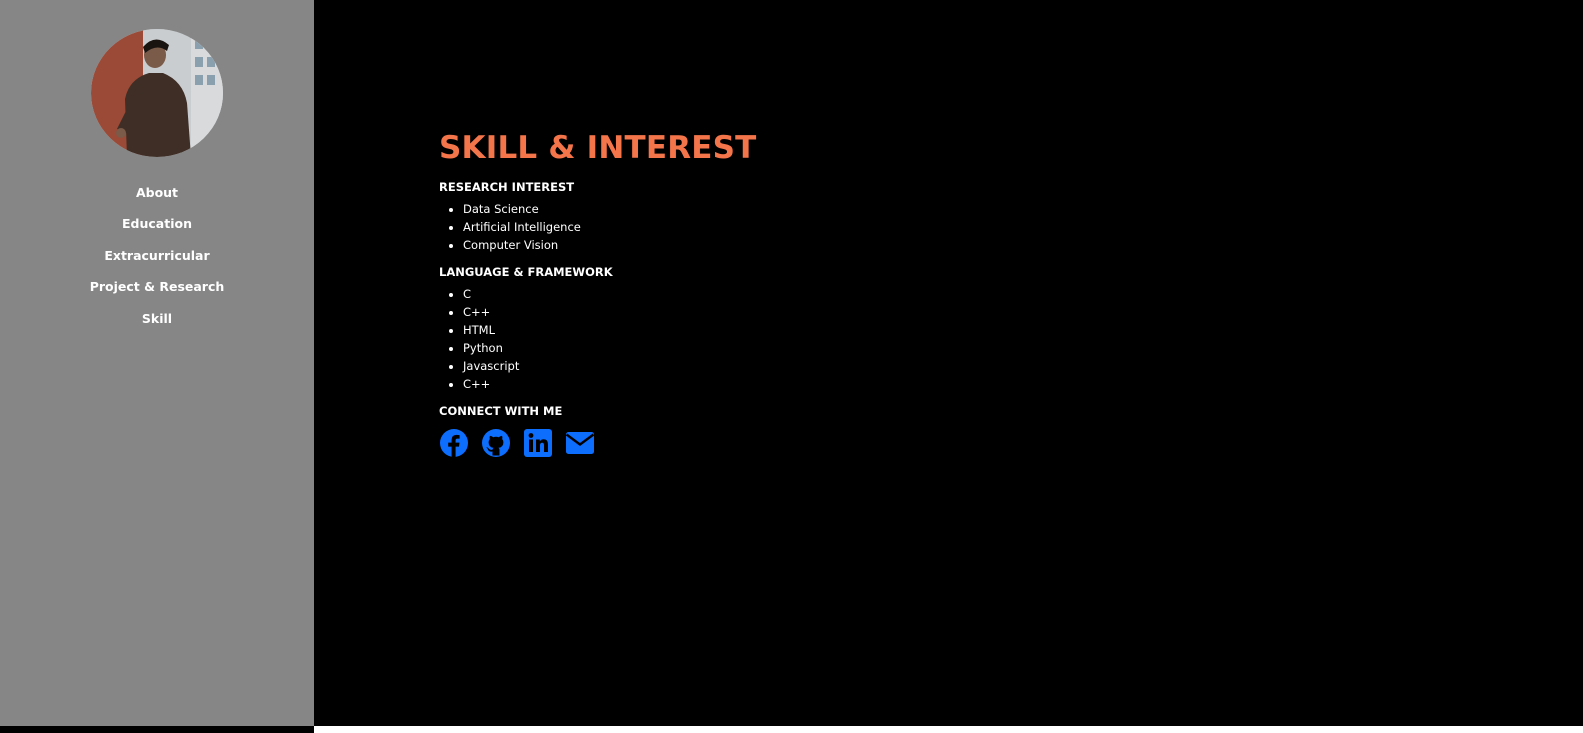 Image resolution: width=1583 pixels, height=733 pixels. What do you see at coordinates (157, 287) in the screenshot?
I see `nav-link-project-research: Project & Research` at bounding box center [157, 287].